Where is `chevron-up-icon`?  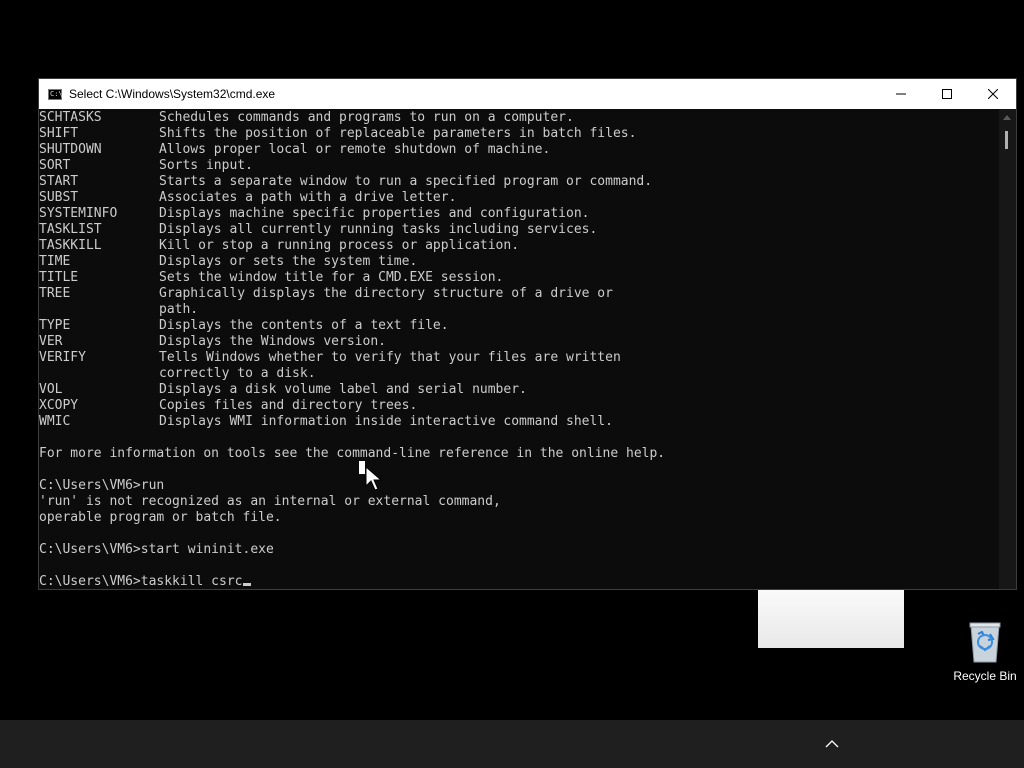 chevron-up-icon is located at coordinates (832, 744).